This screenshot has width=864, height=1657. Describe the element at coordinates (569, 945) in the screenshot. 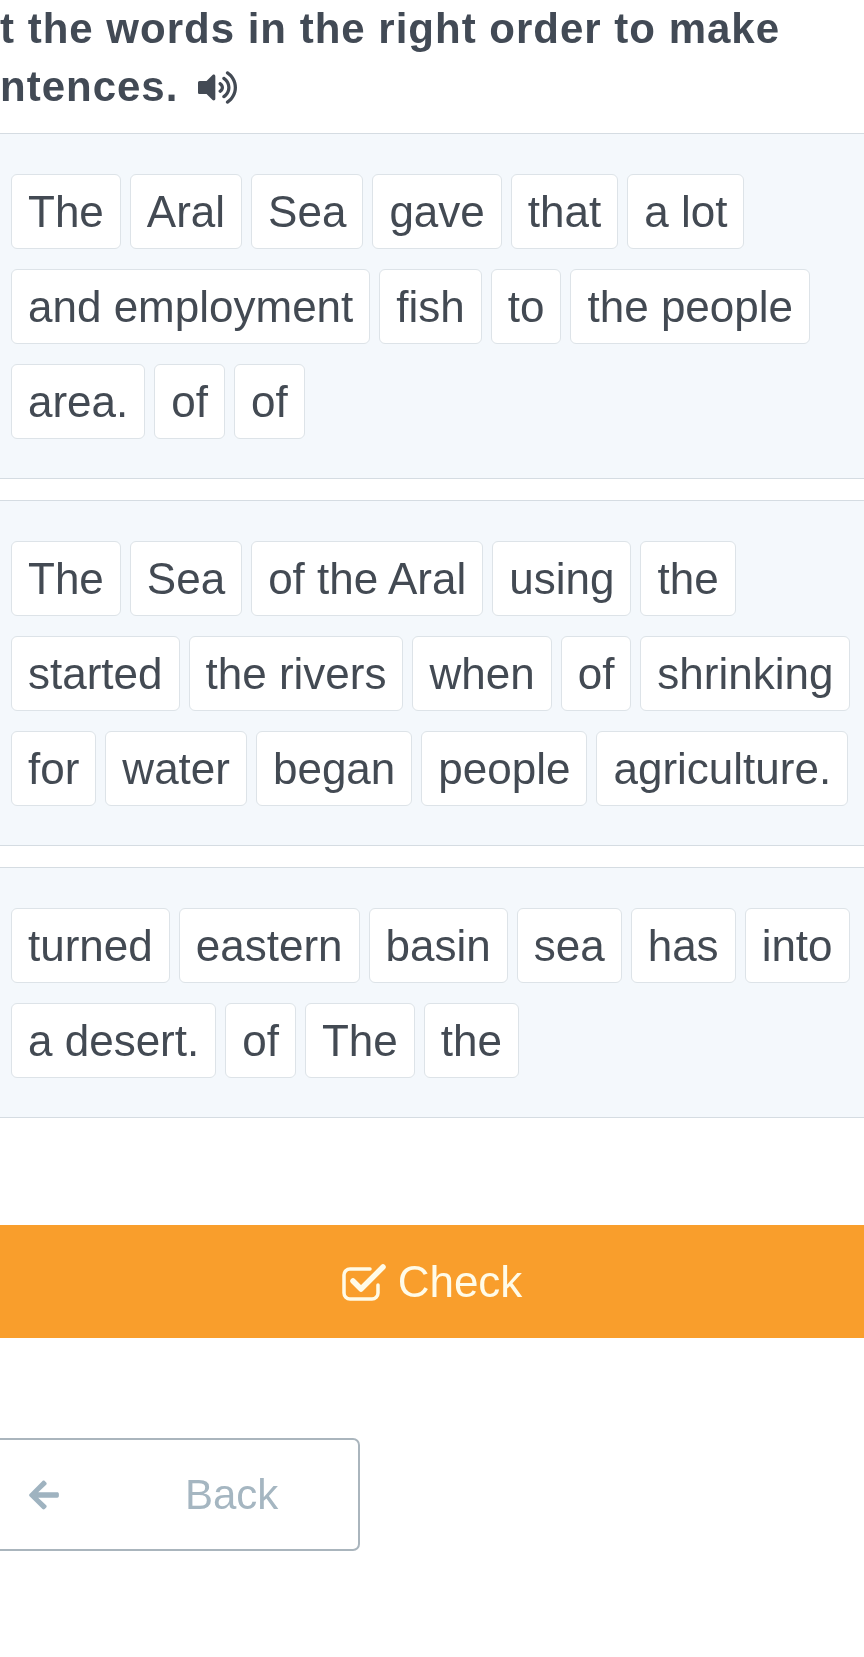

I see `word-tile: sea` at that location.